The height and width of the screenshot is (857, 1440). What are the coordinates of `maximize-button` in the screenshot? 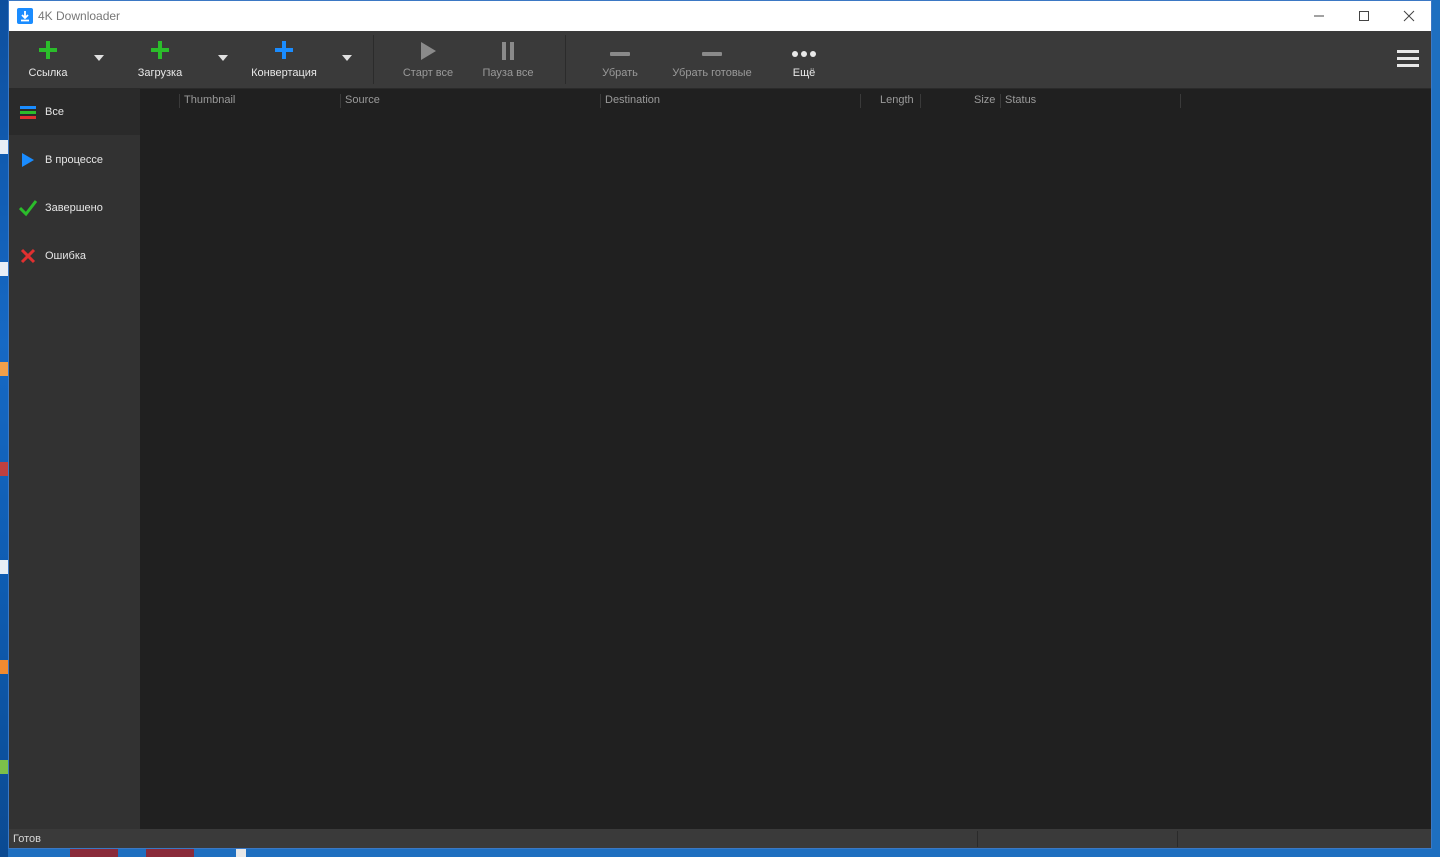 It's located at (1364, 16).